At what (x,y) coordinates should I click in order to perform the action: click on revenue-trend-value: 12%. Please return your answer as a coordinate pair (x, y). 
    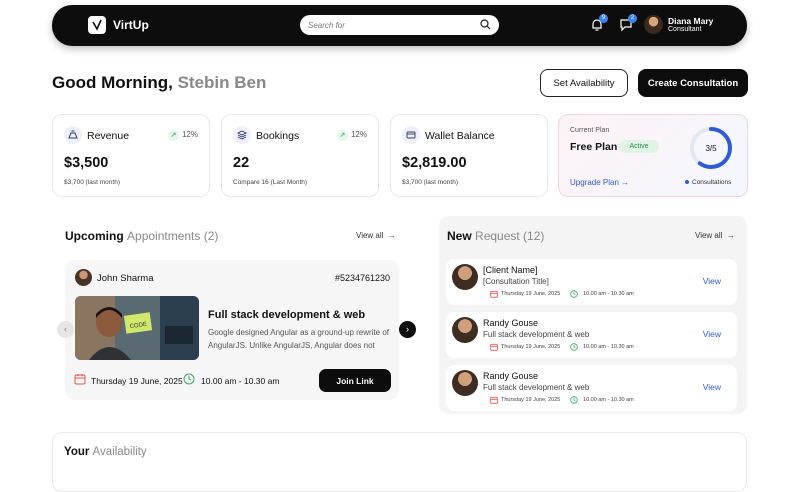
    Looking at the image, I should click on (189, 134).